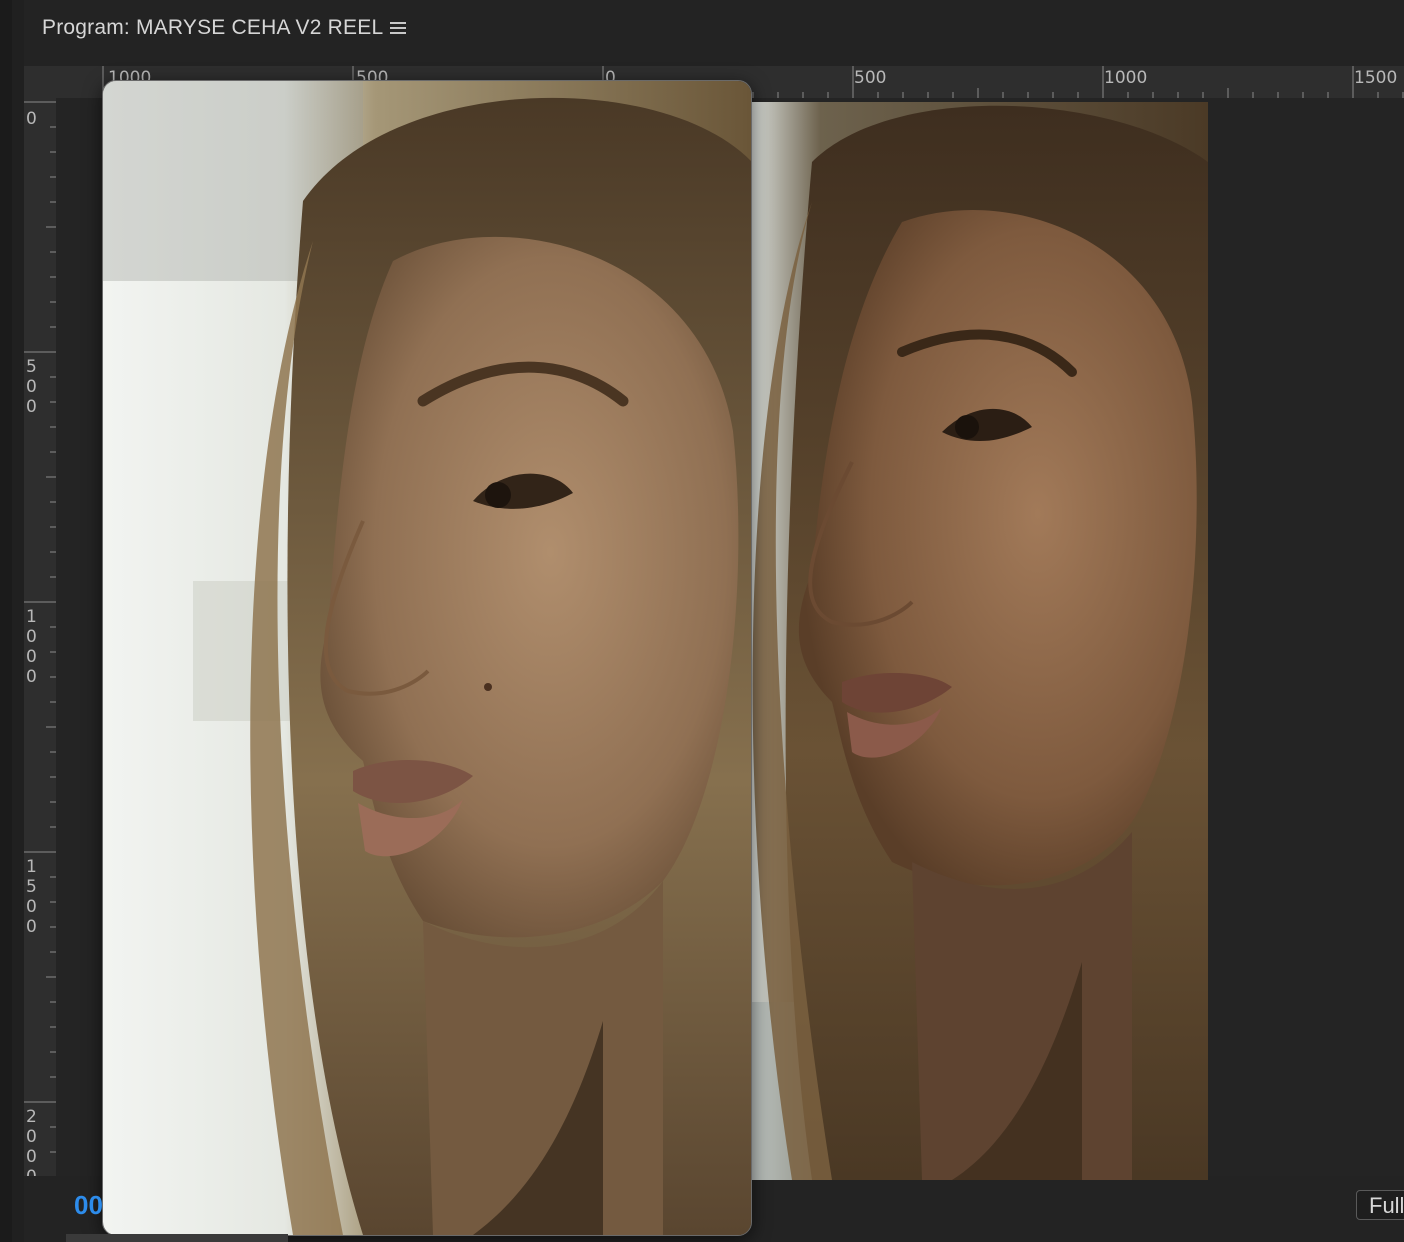  I want to click on vruler-label: 500, so click(31, 387).